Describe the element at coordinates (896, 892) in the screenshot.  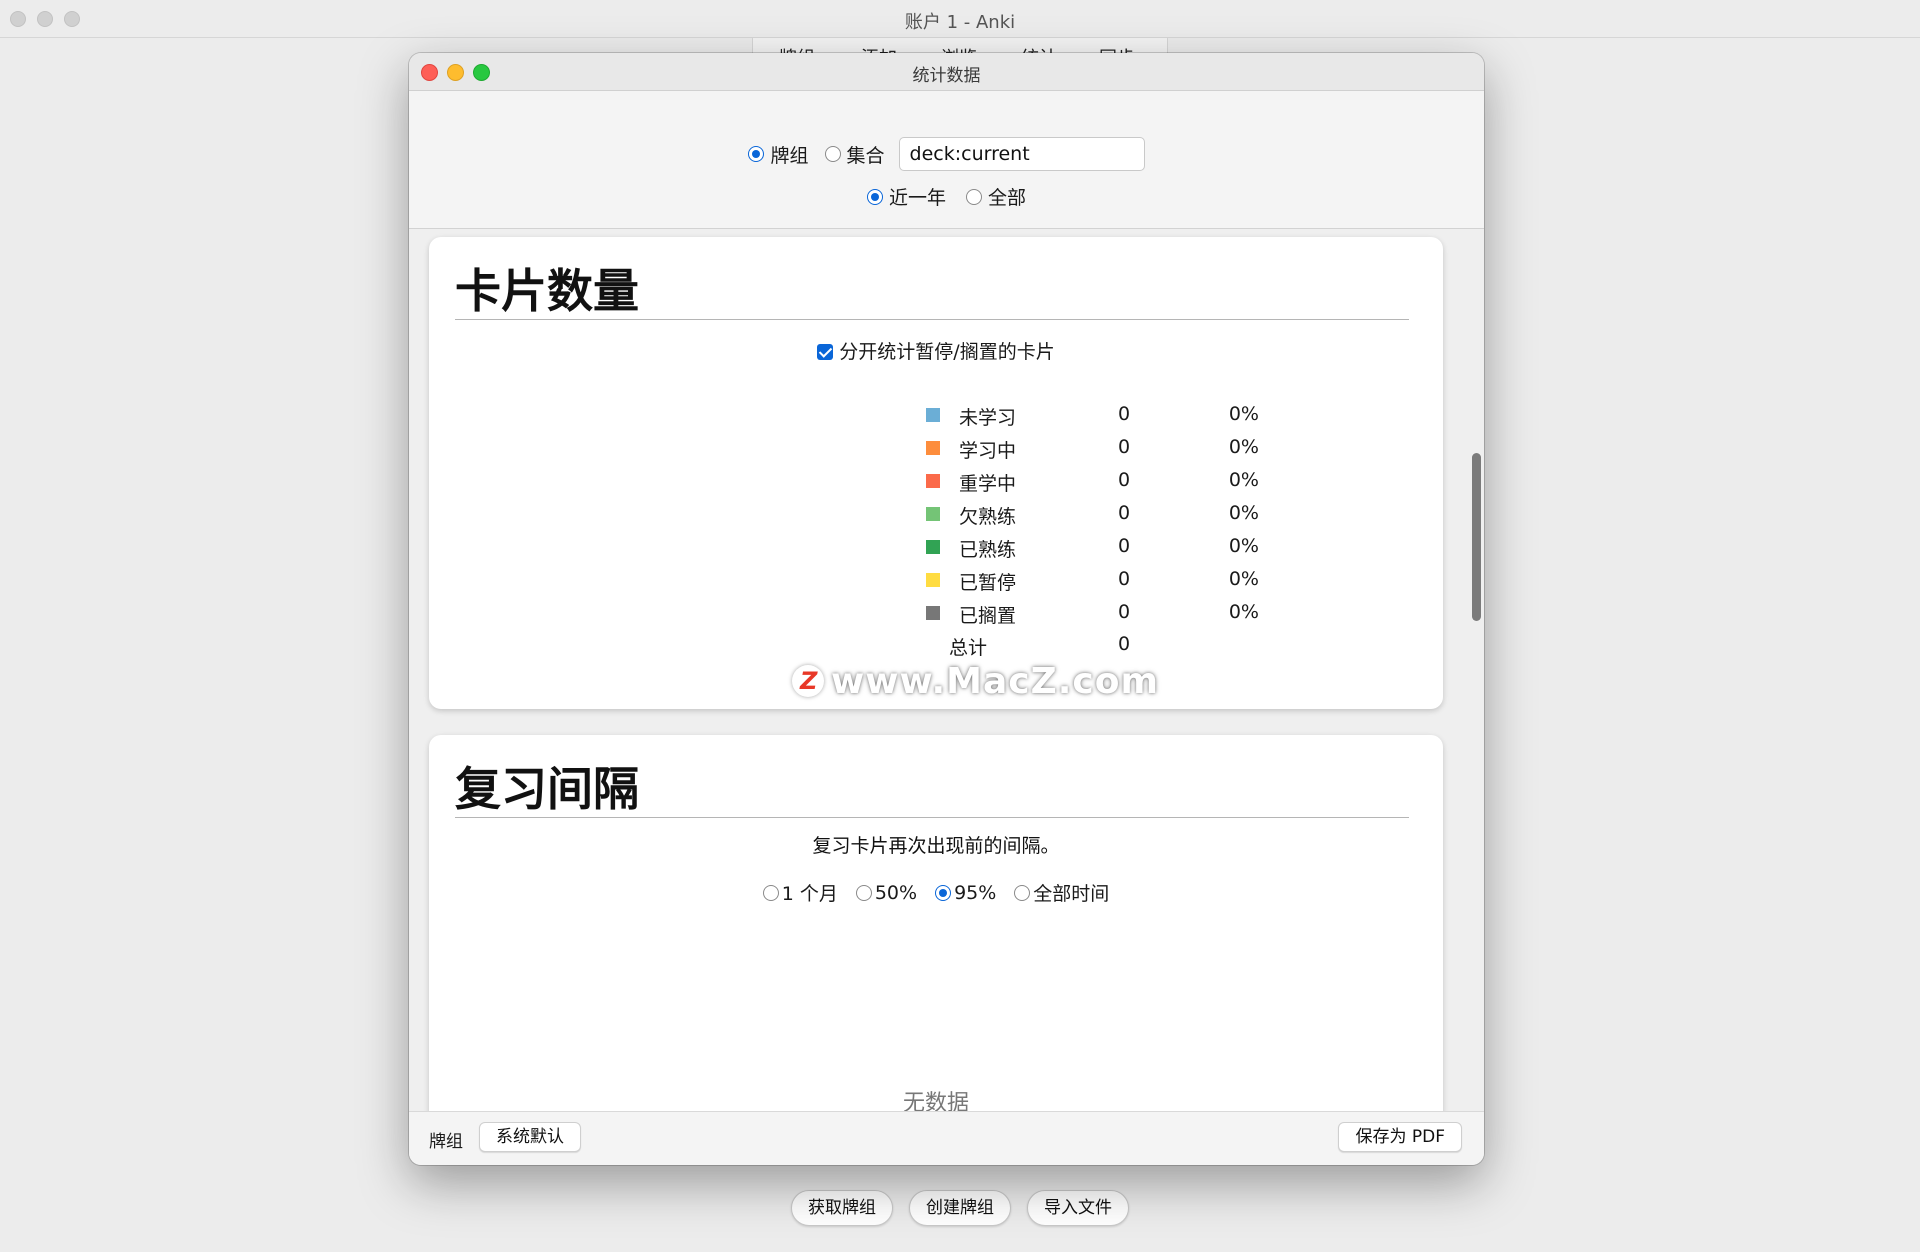
I see `range-label: 50%` at that location.